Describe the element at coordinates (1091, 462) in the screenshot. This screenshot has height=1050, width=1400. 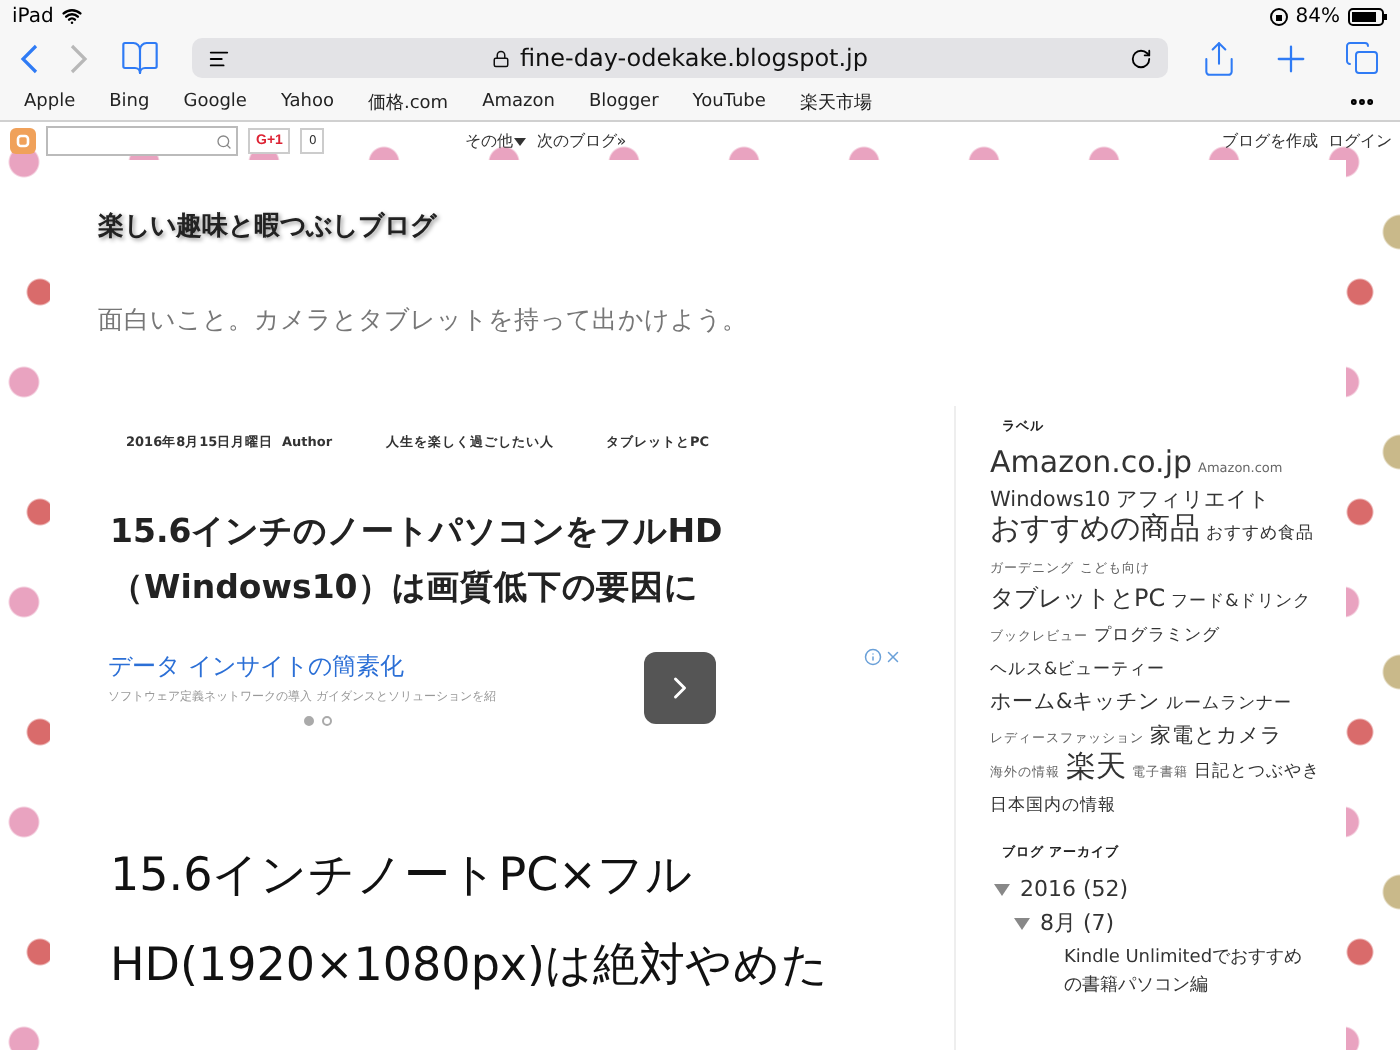
I see `label-link: Amazon.co.jp` at that location.